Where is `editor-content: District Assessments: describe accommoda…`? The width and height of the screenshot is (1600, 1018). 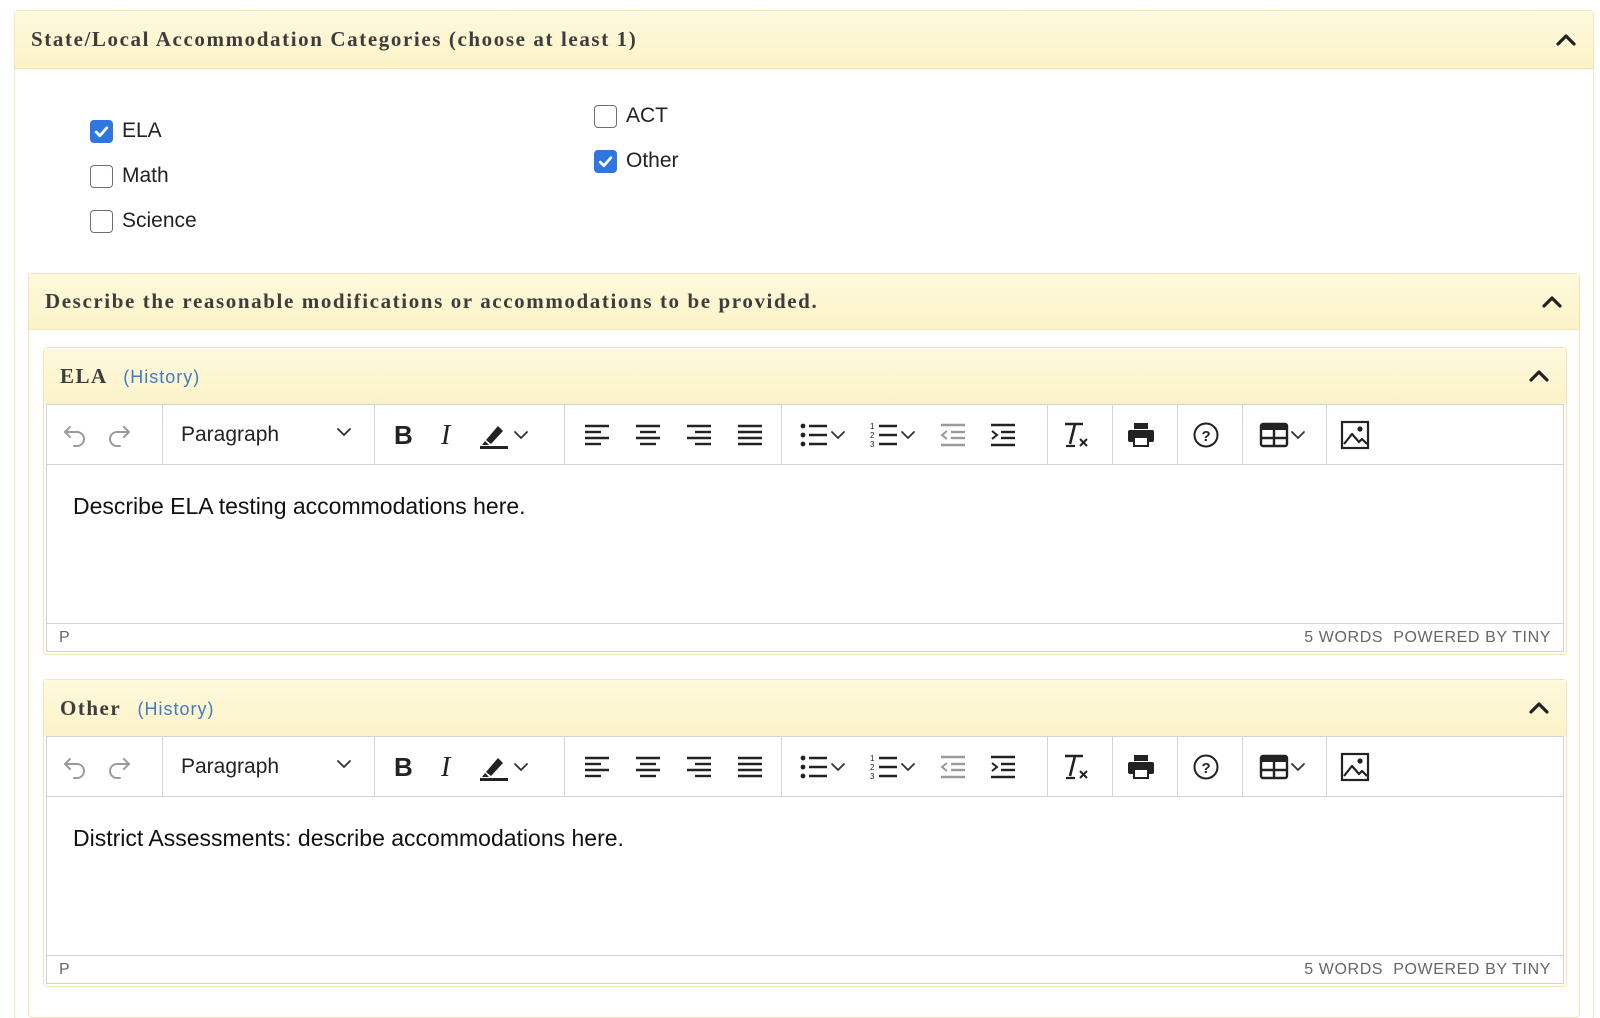
editor-content: District Assessments: describe accommoda… is located at coordinates (805, 876).